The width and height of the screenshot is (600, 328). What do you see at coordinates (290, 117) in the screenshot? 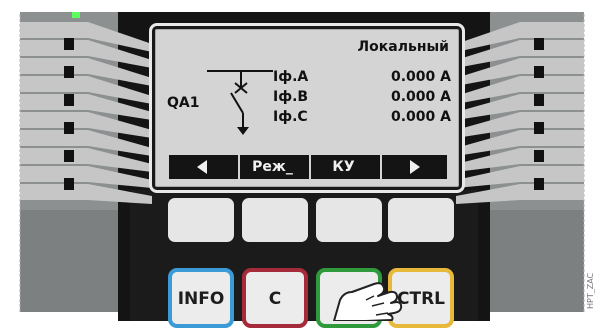
I see `measurement-label: Iф.C` at bounding box center [290, 117].